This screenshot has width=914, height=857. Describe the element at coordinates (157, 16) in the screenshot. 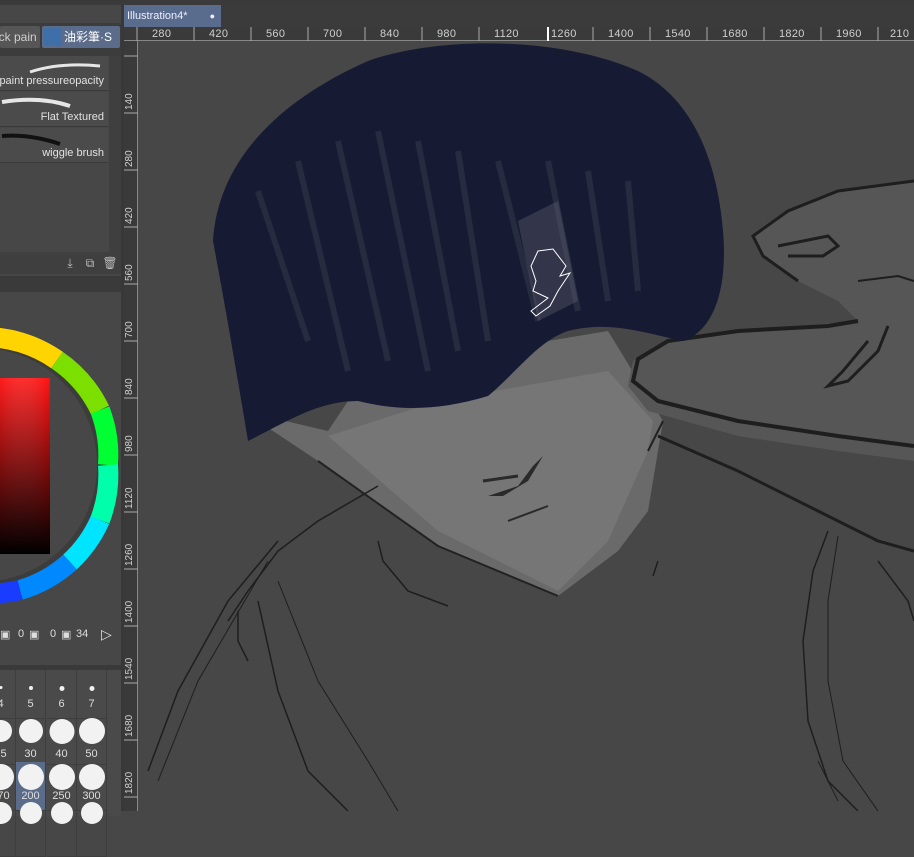

I see `document-tab-title: Illustration4*` at that location.